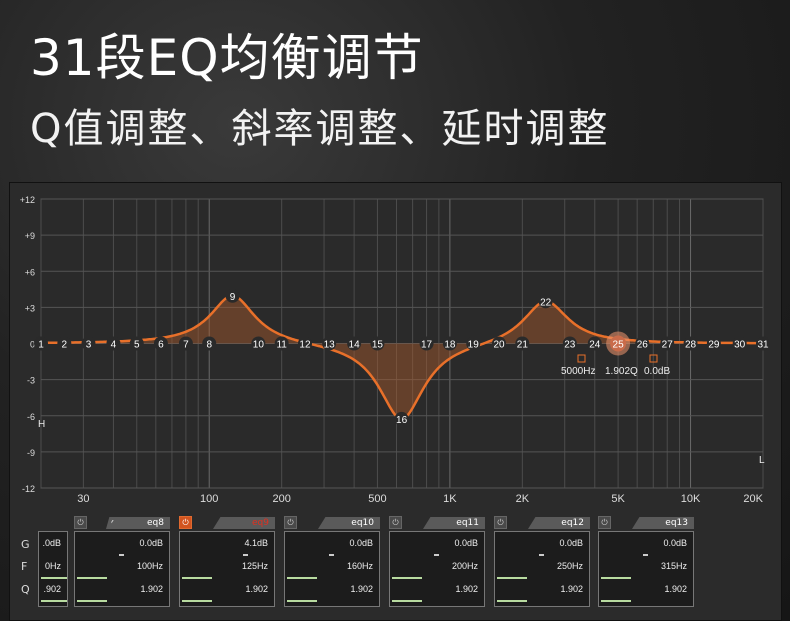  I want to click on band-params: .0dB 0Hz .902, so click(53, 569).